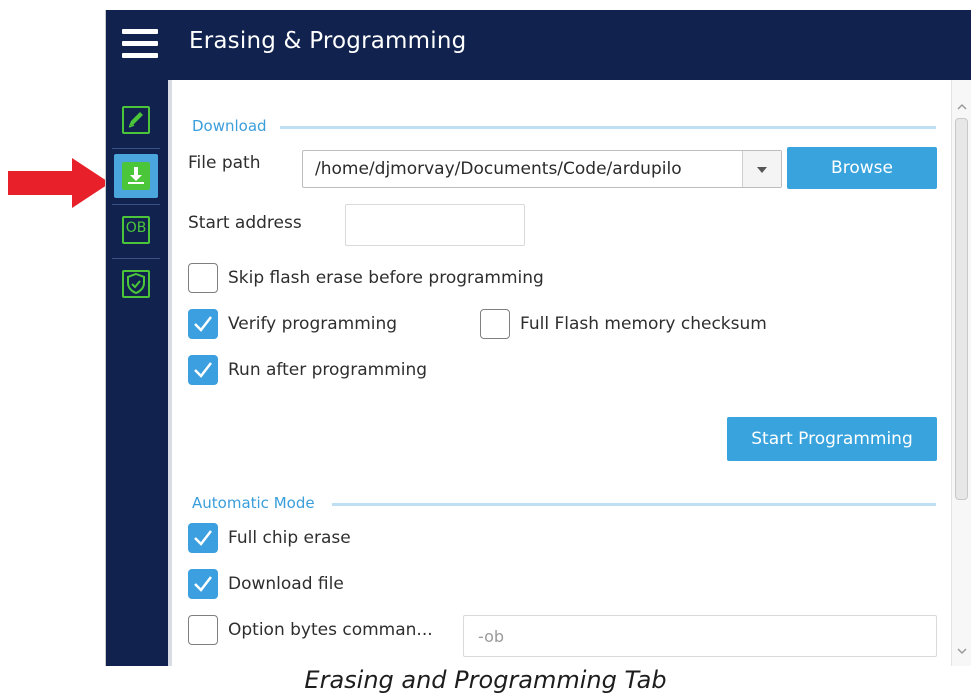  I want to click on sidebar-item-security, so click(136, 284).